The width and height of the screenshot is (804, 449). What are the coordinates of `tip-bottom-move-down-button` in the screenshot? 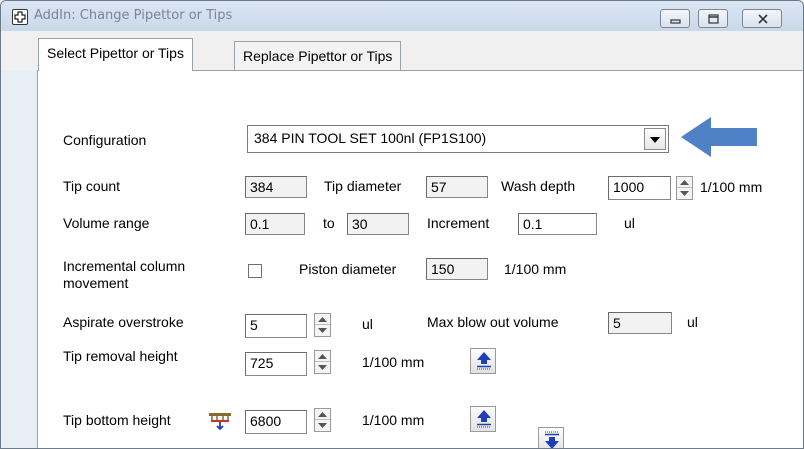 It's located at (551, 437).